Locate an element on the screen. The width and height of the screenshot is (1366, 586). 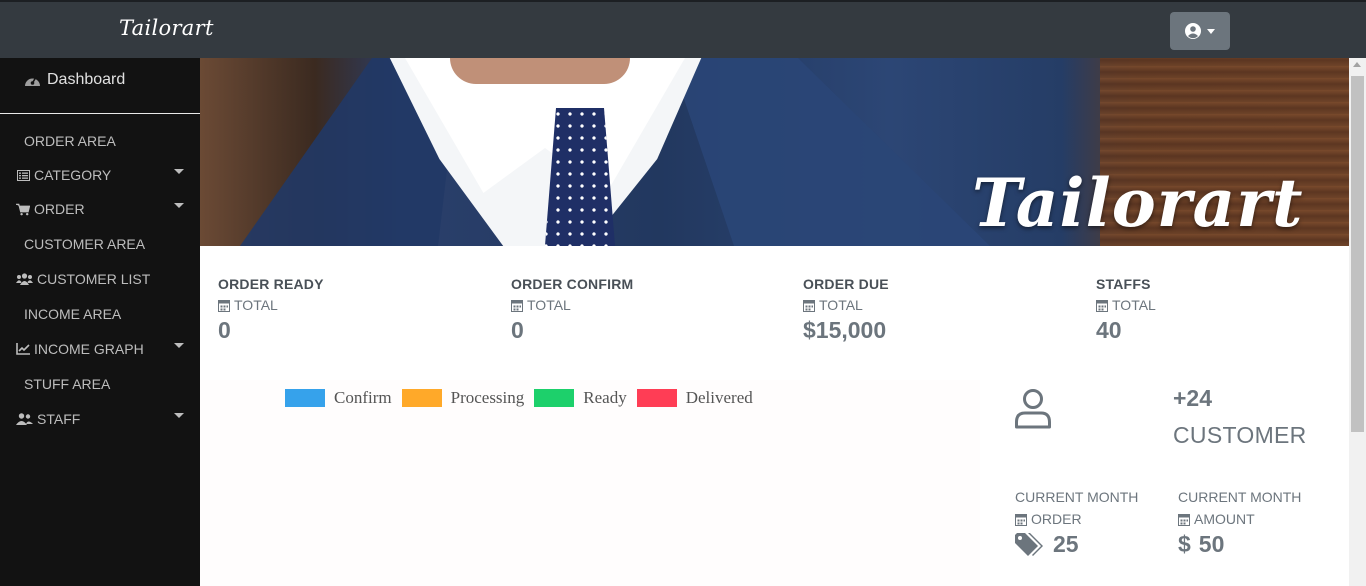
stat-value: 40 is located at coordinates (1109, 330).